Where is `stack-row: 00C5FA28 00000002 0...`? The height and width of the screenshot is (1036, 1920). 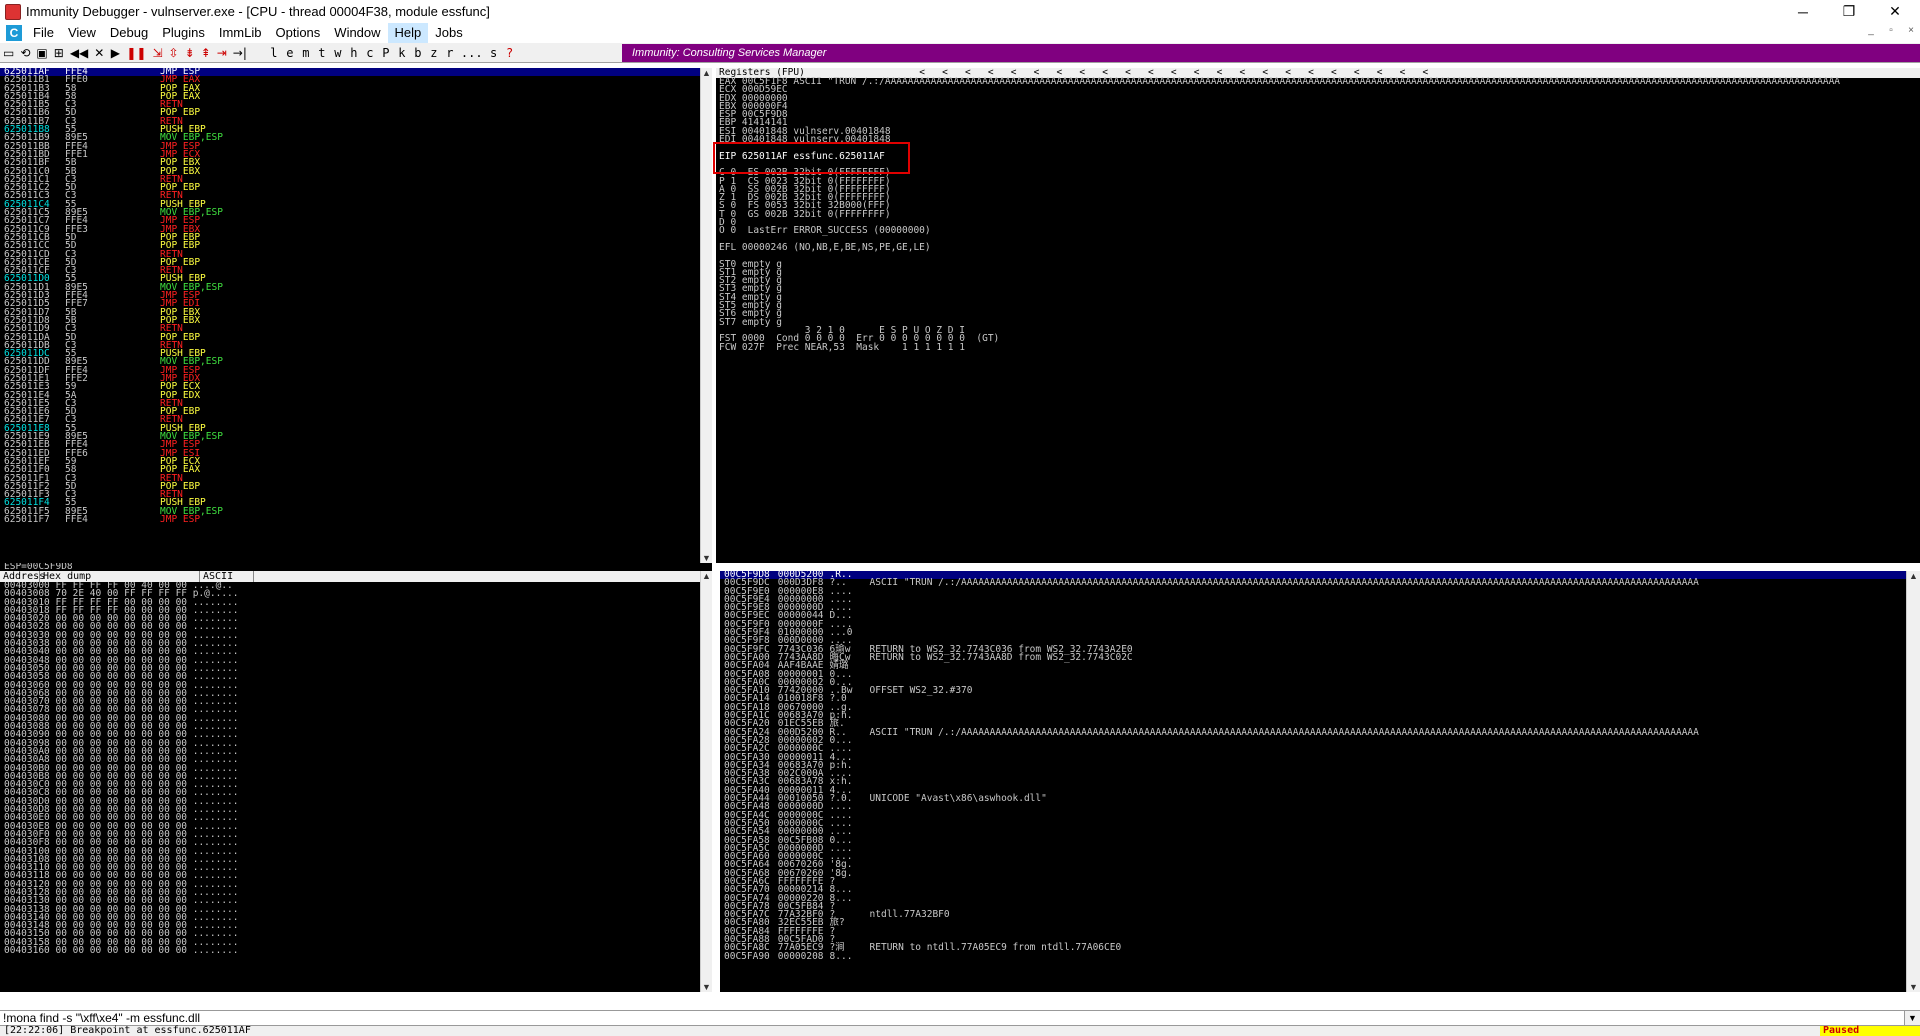 stack-row: 00C5FA28 00000002 0... is located at coordinates (1313, 741).